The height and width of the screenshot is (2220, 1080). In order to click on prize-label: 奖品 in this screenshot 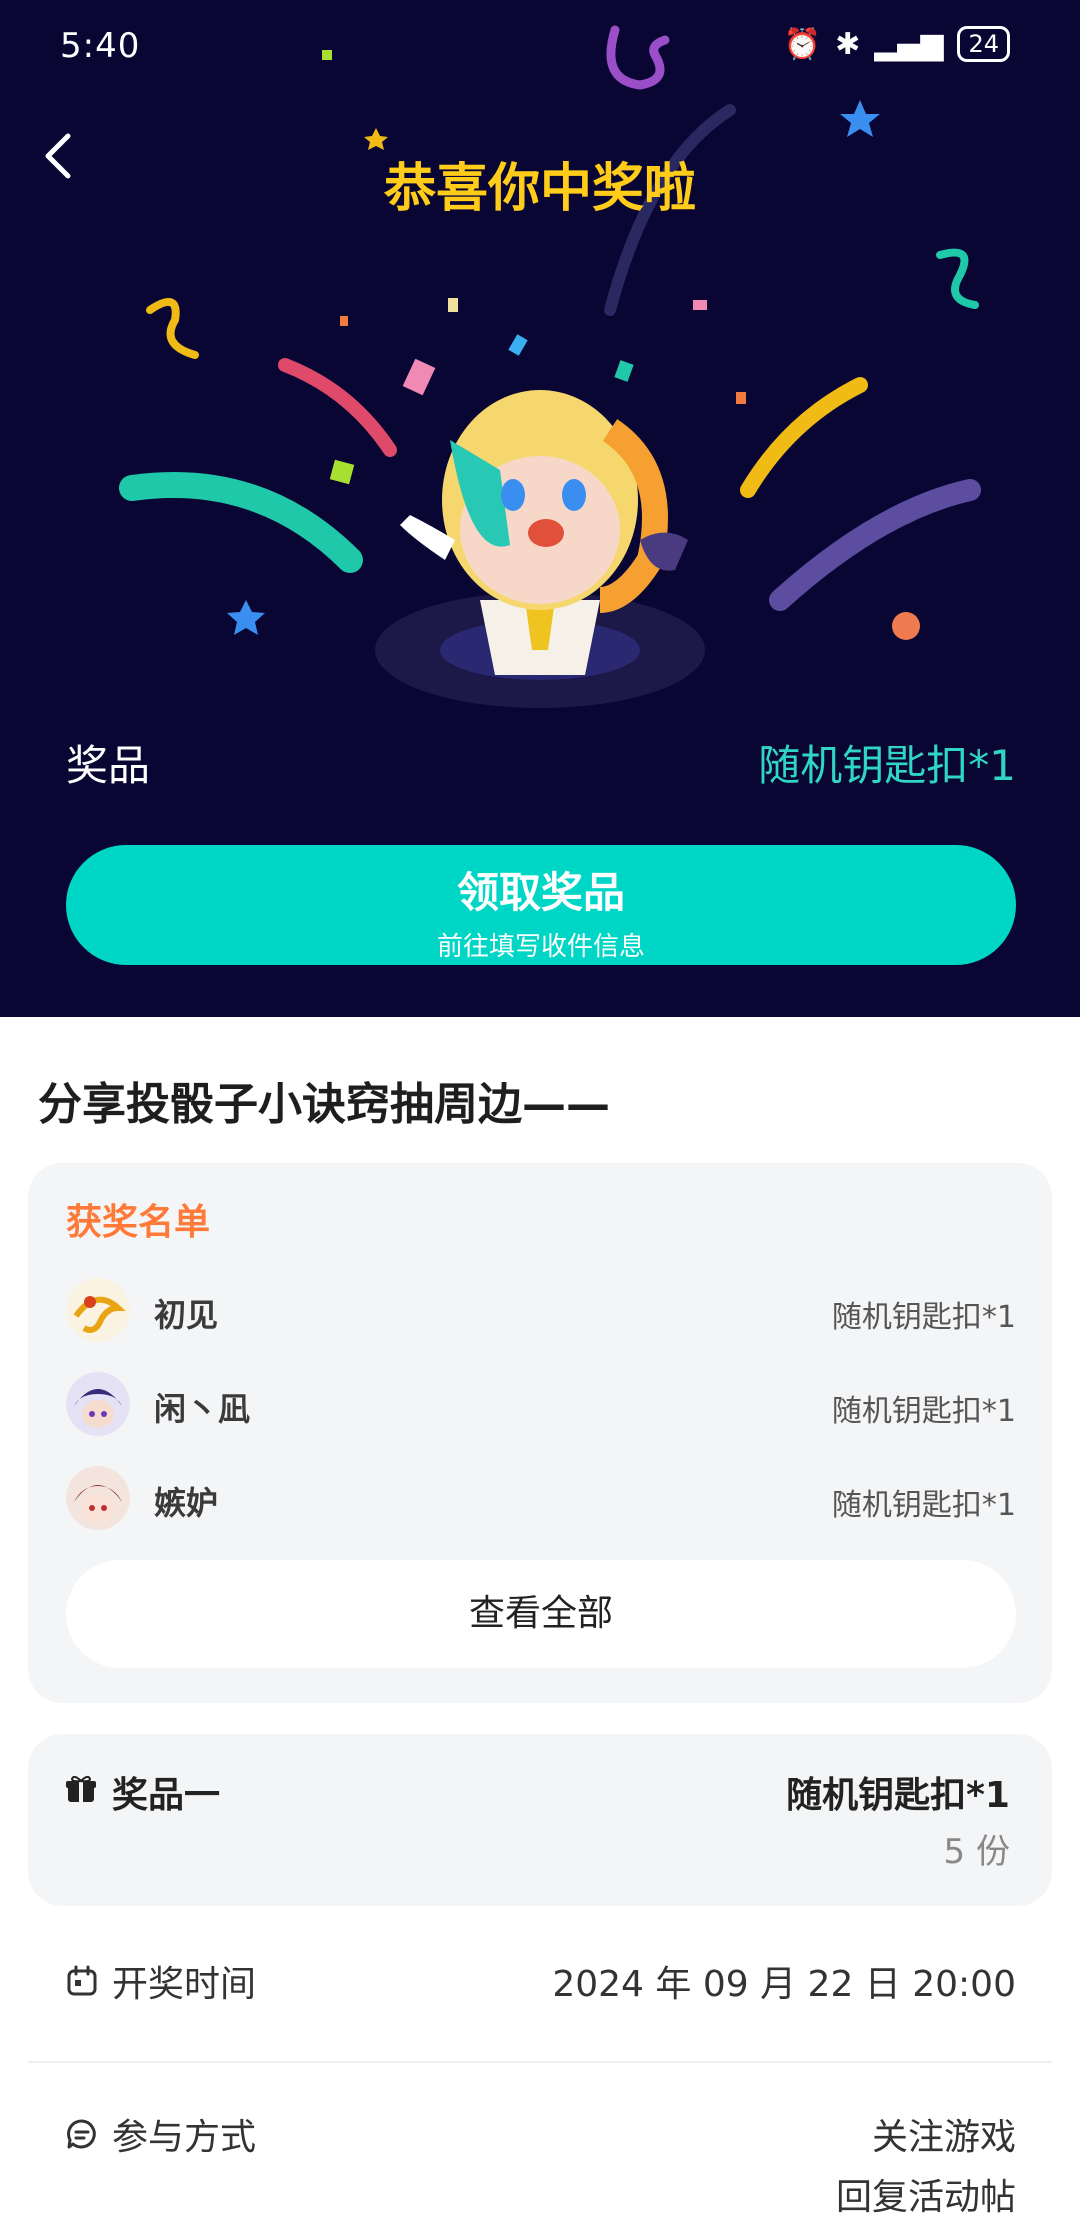, I will do `click(108, 765)`.